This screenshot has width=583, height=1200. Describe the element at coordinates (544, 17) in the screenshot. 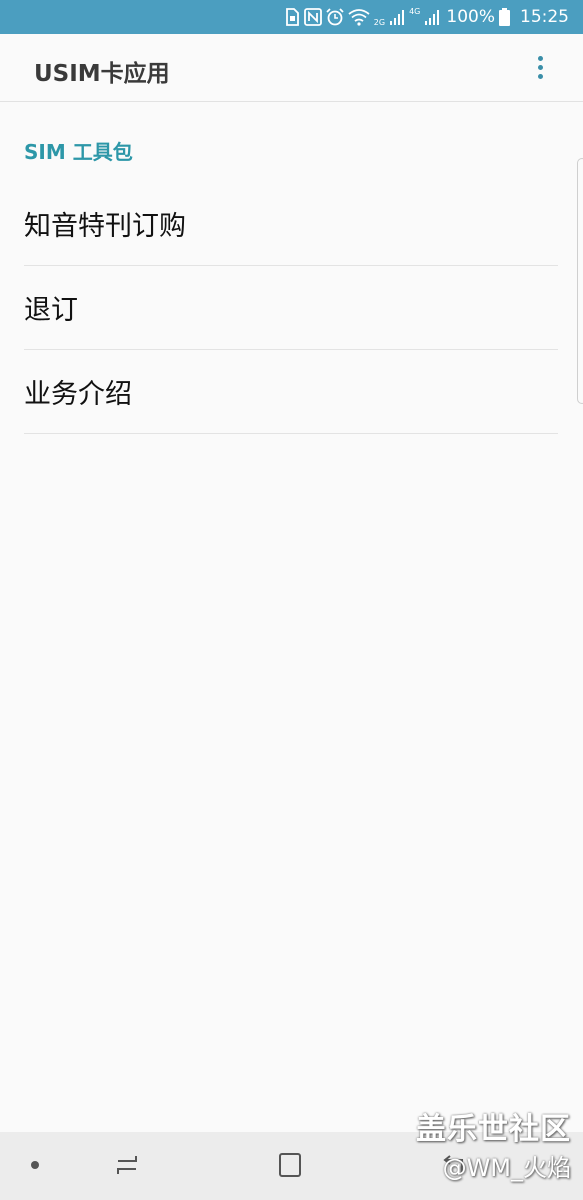

I see `clock: 15:25` at that location.